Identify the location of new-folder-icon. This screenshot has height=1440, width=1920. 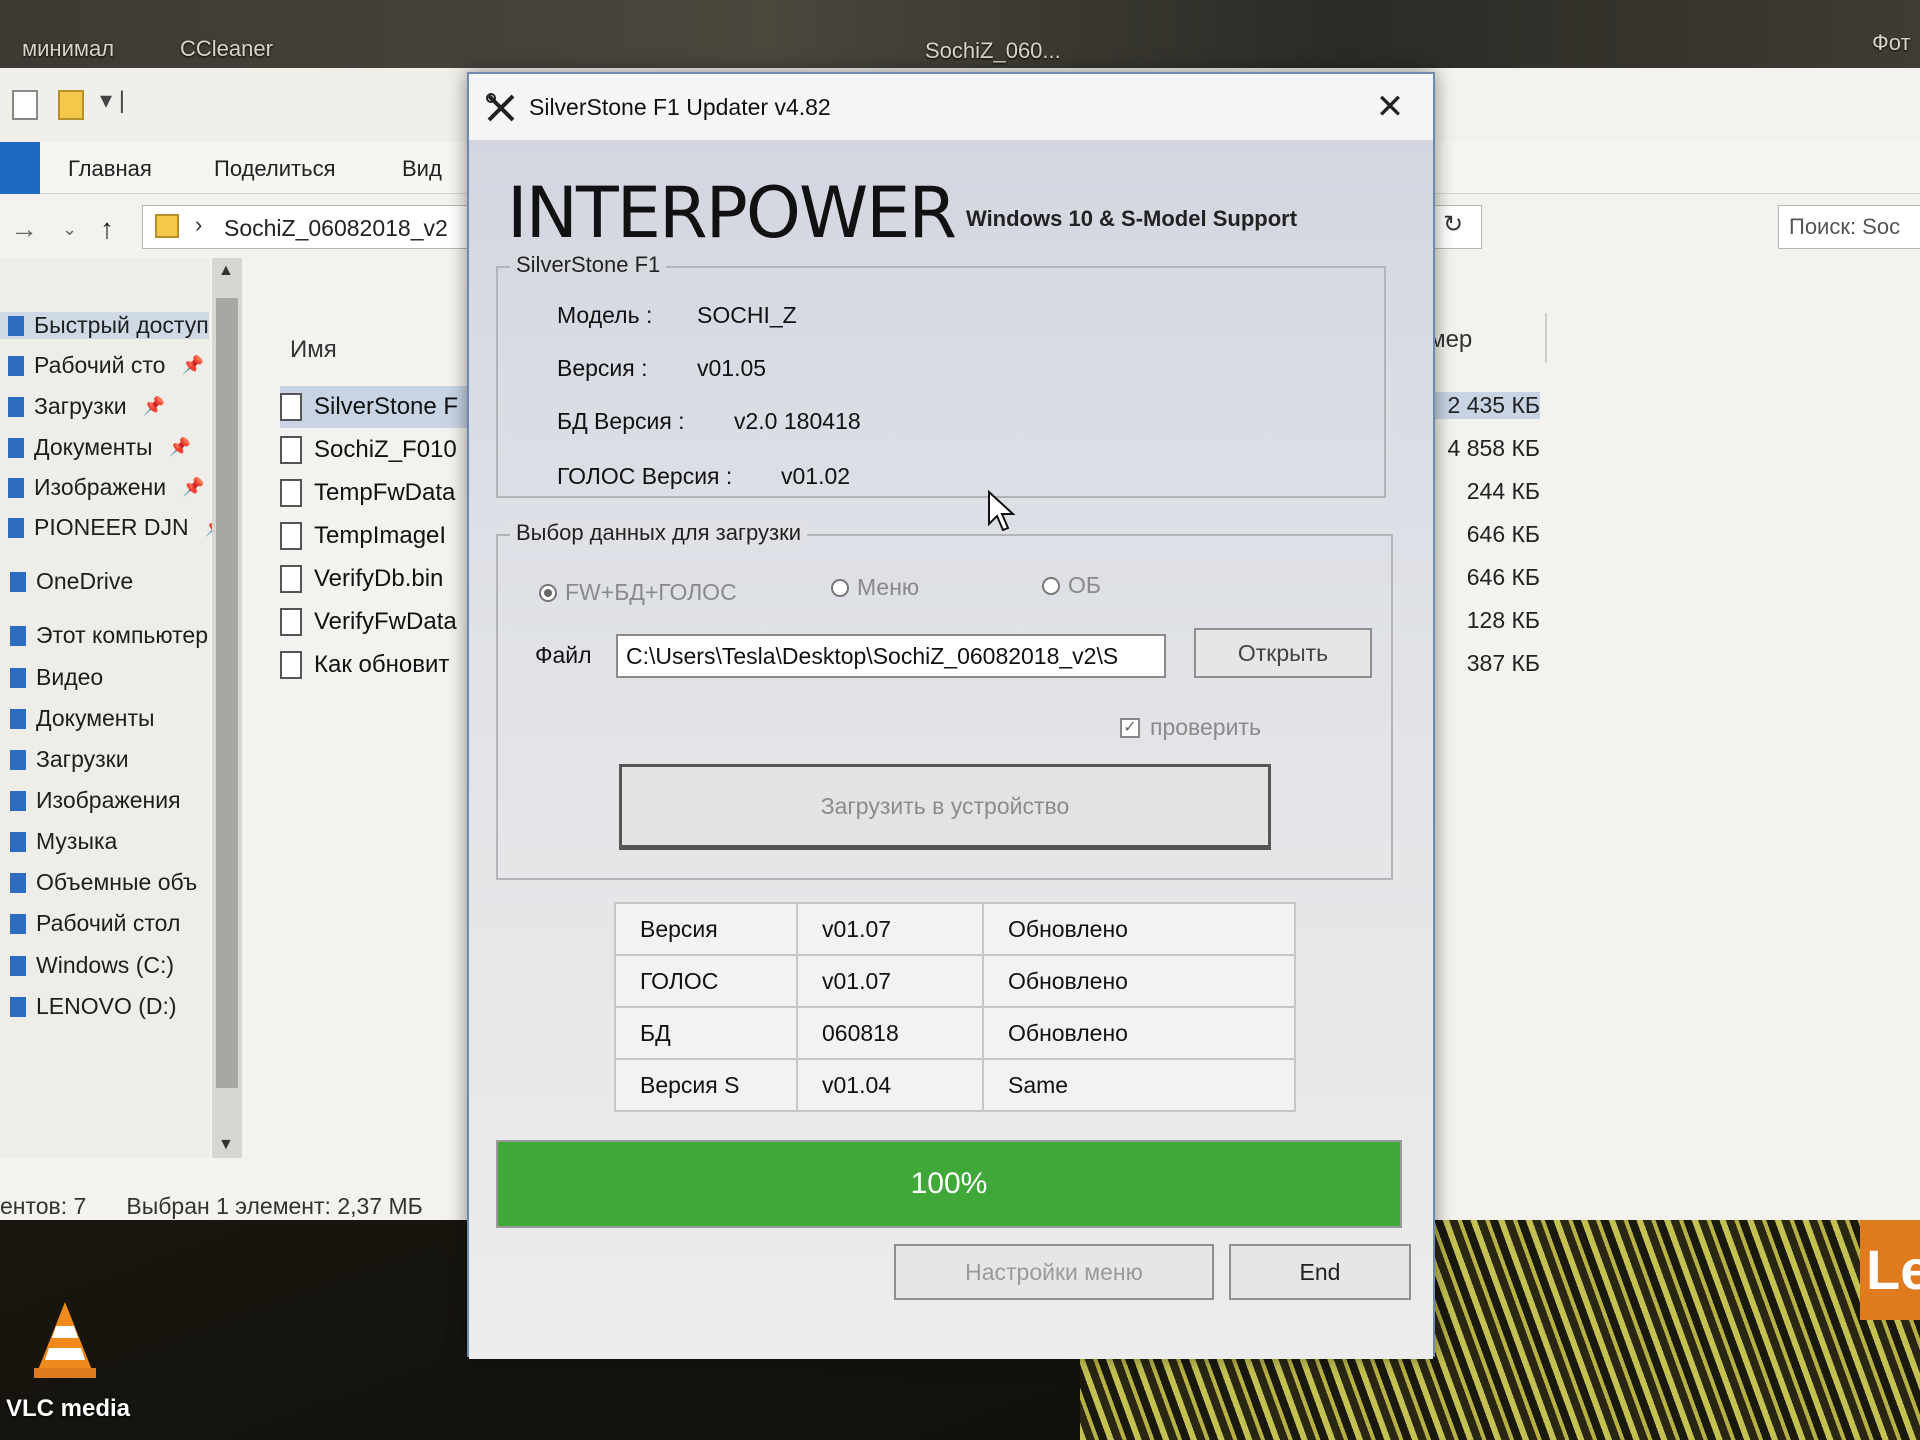
(71, 105).